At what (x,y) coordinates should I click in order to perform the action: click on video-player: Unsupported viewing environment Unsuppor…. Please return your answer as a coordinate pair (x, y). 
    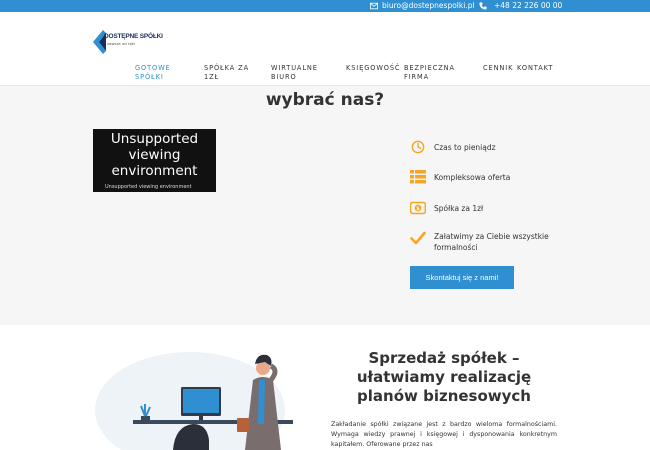
    Looking at the image, I should click on (154, 160).